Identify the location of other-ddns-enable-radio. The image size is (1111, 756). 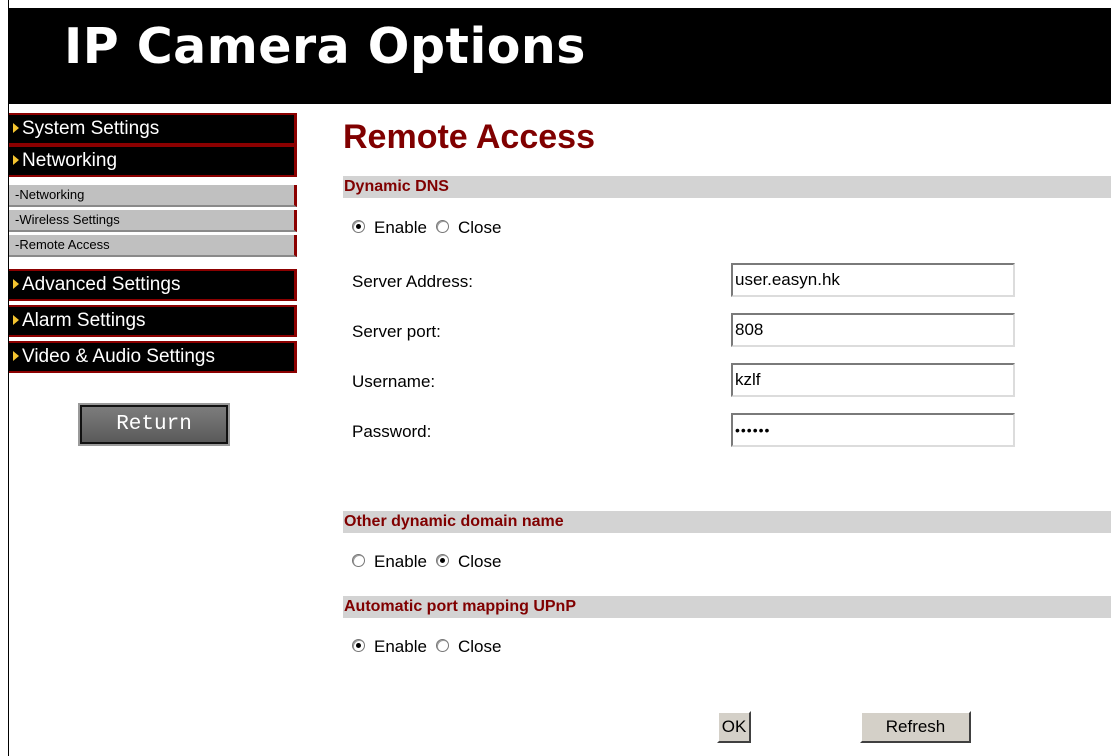
(358, 560).